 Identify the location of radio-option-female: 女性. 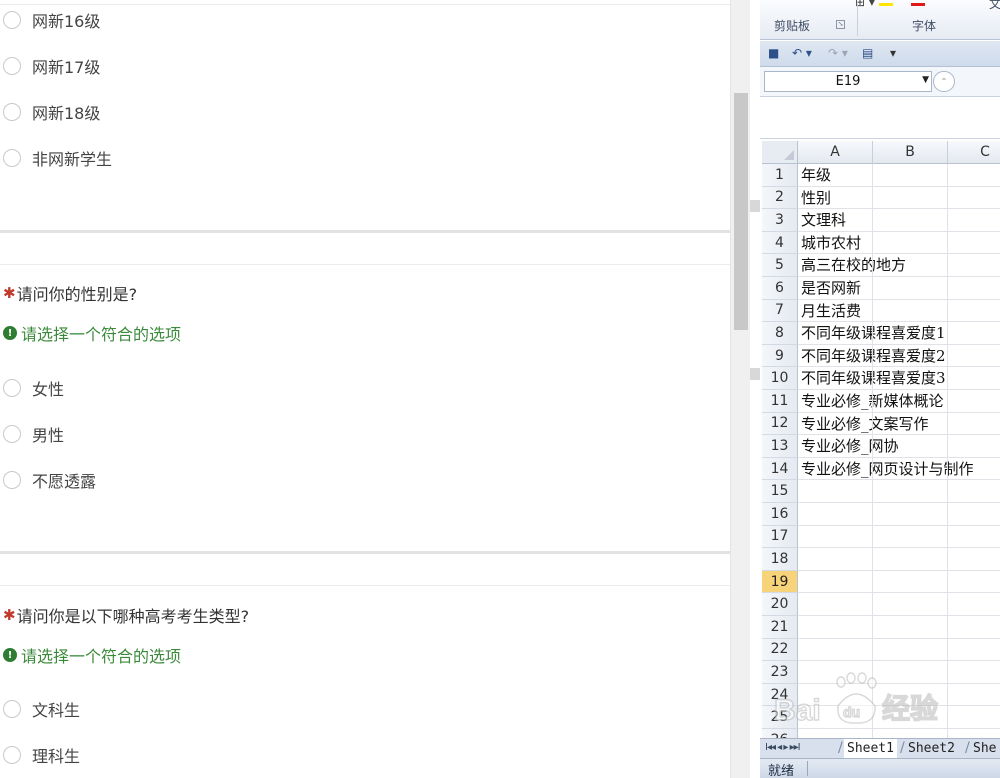
(33, 388).